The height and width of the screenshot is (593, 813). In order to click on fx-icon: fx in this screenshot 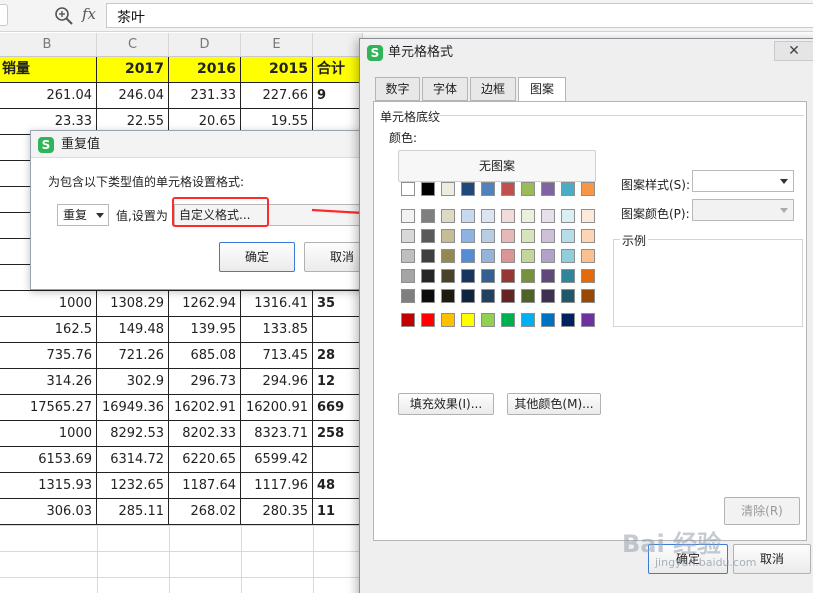, I will do `click(89, 14)`.